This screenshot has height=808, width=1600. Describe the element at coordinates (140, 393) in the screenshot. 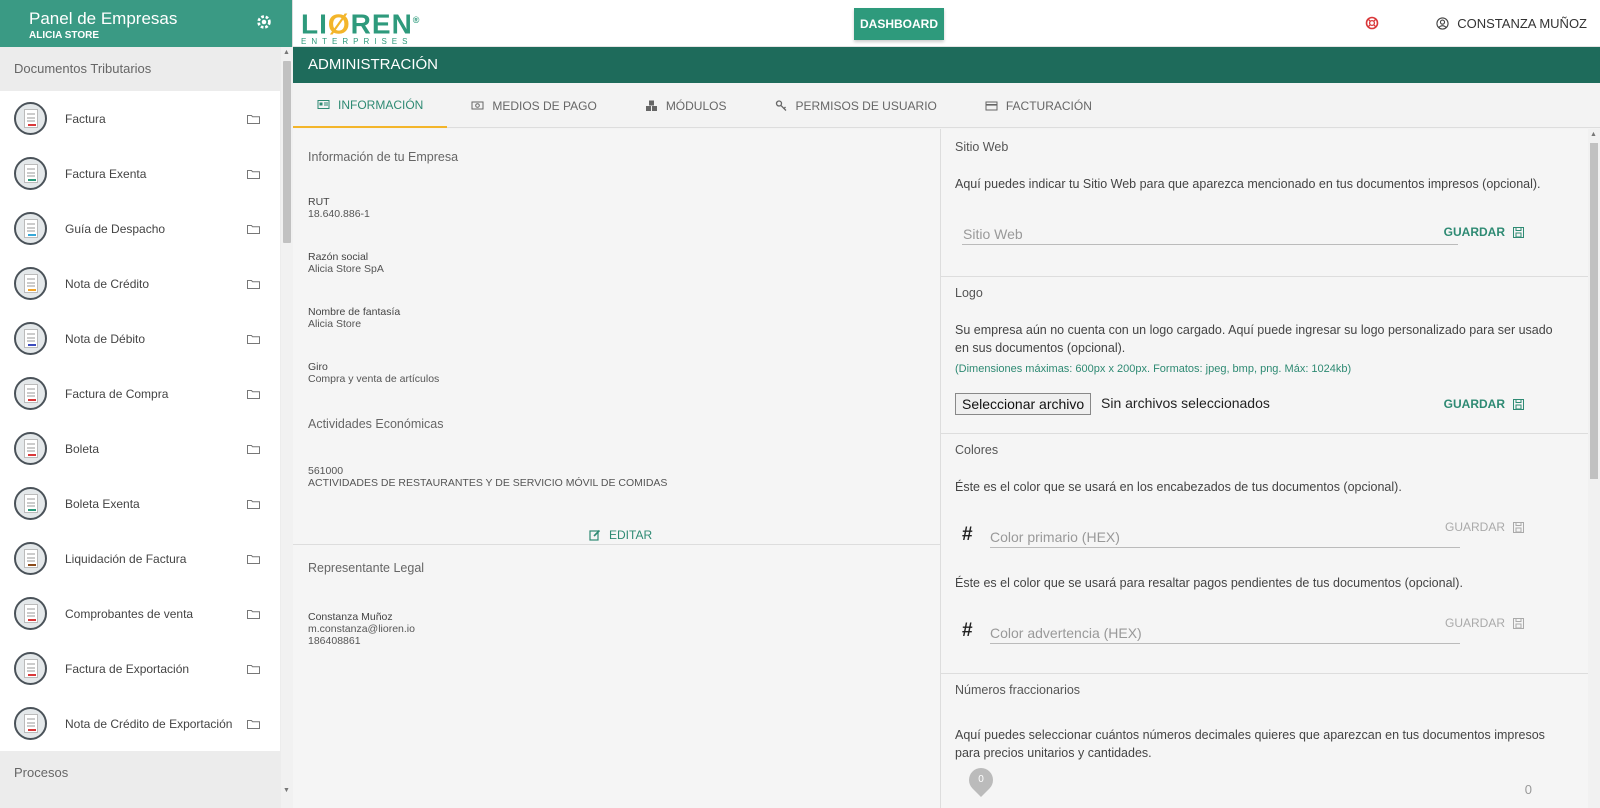

I see `sidebar-item-factura-de-compra: Factura de Compra` at that location.